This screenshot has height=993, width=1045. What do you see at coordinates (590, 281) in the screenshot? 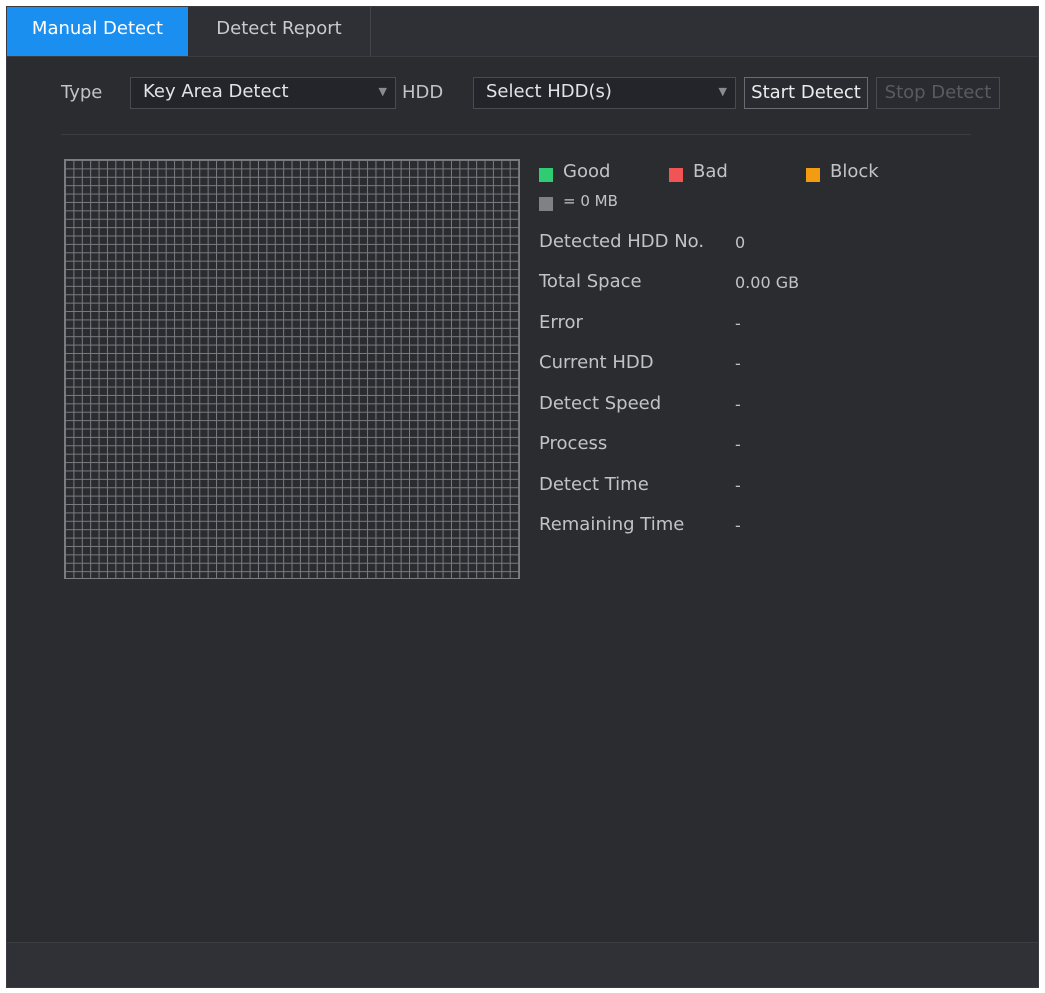
I see `total-space-label: Total Space` at bounding box center [590, 281].